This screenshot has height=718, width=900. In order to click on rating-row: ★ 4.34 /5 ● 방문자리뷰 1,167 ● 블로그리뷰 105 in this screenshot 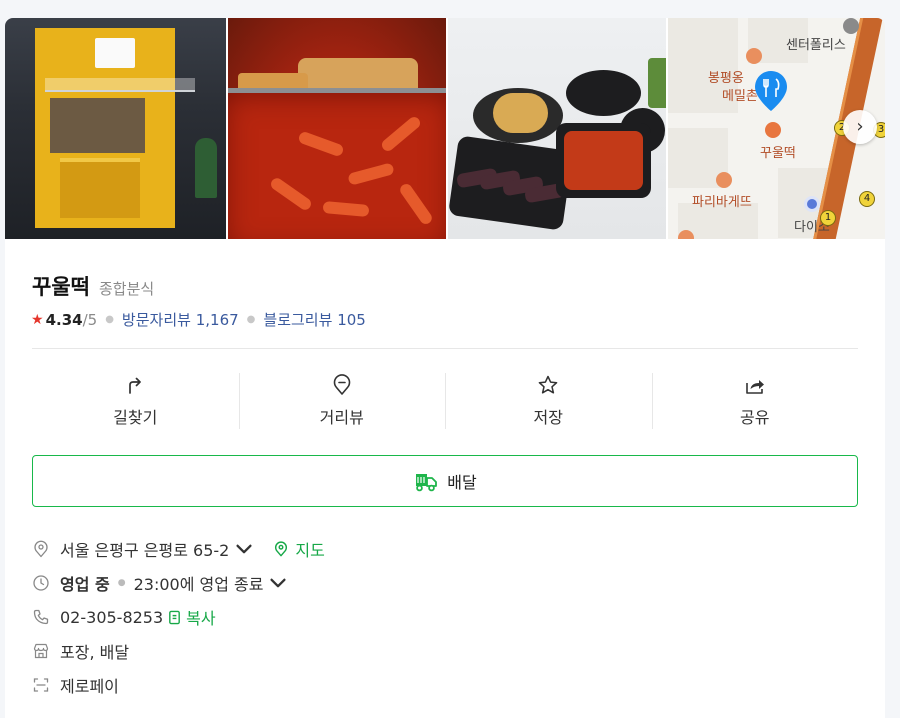, I will do `click(198, 319)`.